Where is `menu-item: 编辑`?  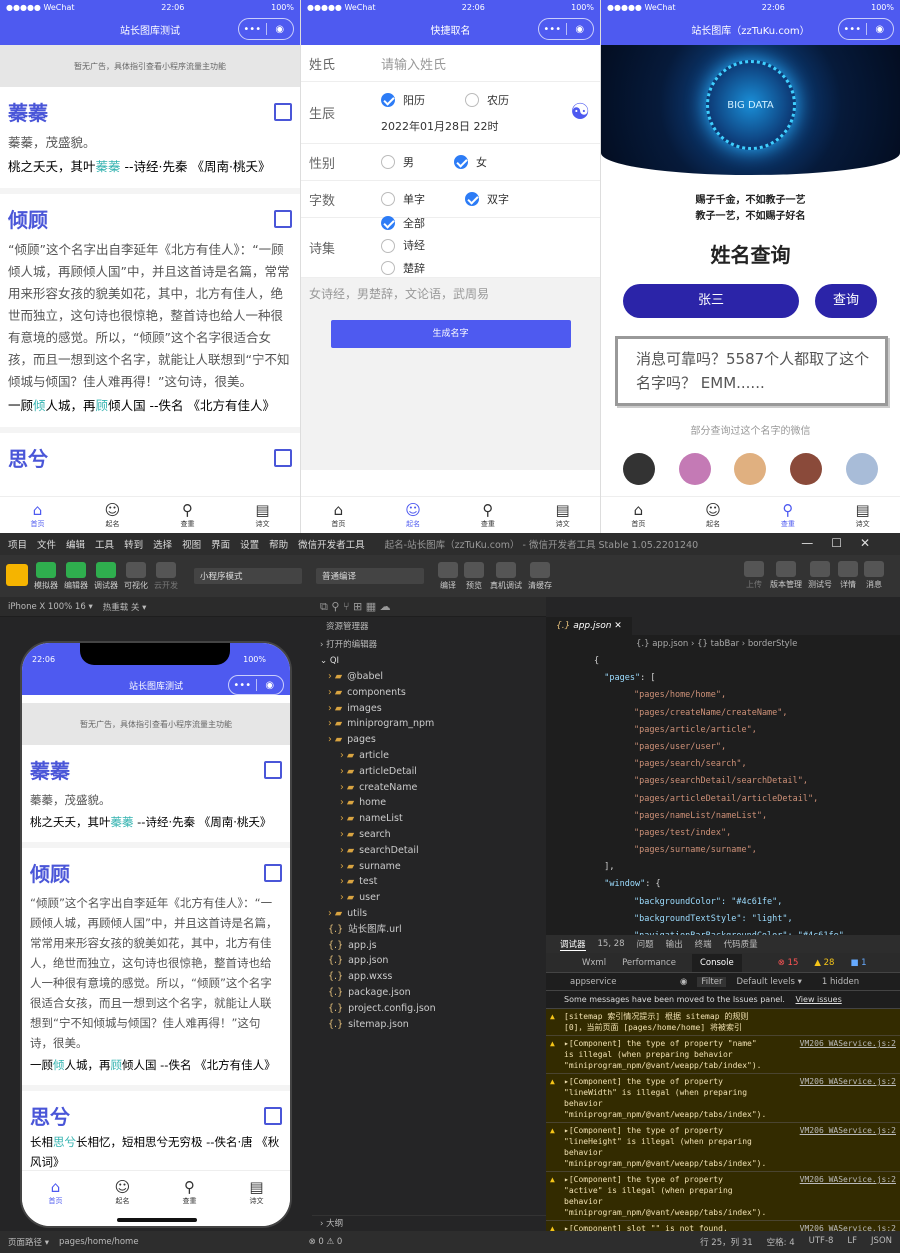 menu-item: 编辑 is located at coordinates (75, 544).